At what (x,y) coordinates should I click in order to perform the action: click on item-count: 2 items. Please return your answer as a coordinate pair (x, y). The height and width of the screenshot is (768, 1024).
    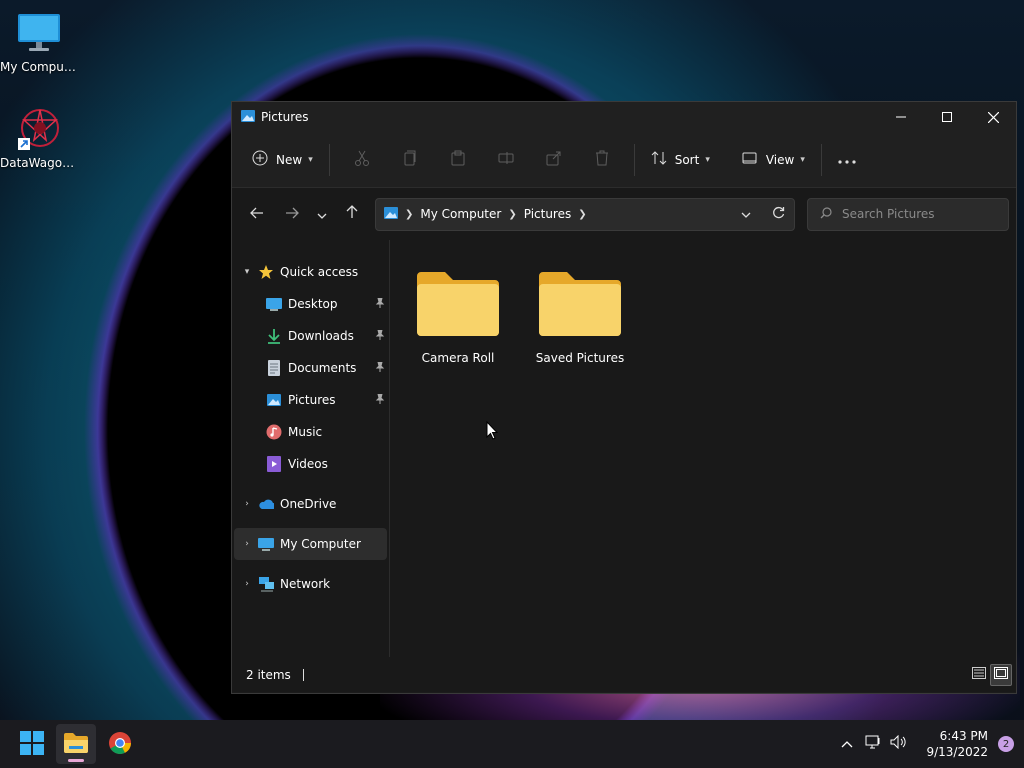
    Looking at the image, I should click on (268, 674).